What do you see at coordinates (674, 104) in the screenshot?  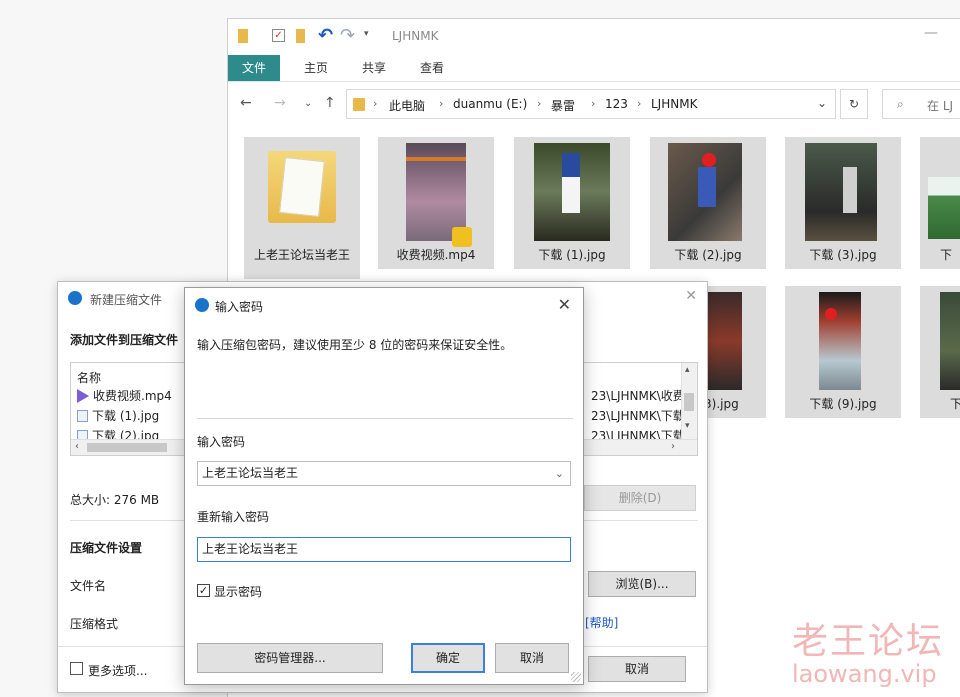 I see `breadcrumb-current: LJHNMK` at bounding box center [674, 104].